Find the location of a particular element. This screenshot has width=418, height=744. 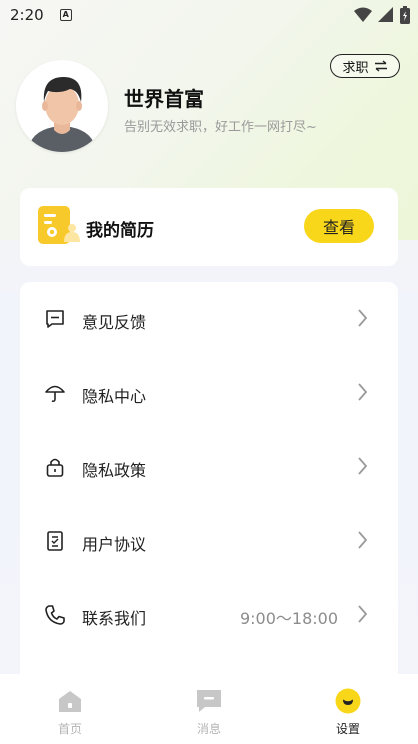

tab-label: 首页 is located at coordinates (69, 729).